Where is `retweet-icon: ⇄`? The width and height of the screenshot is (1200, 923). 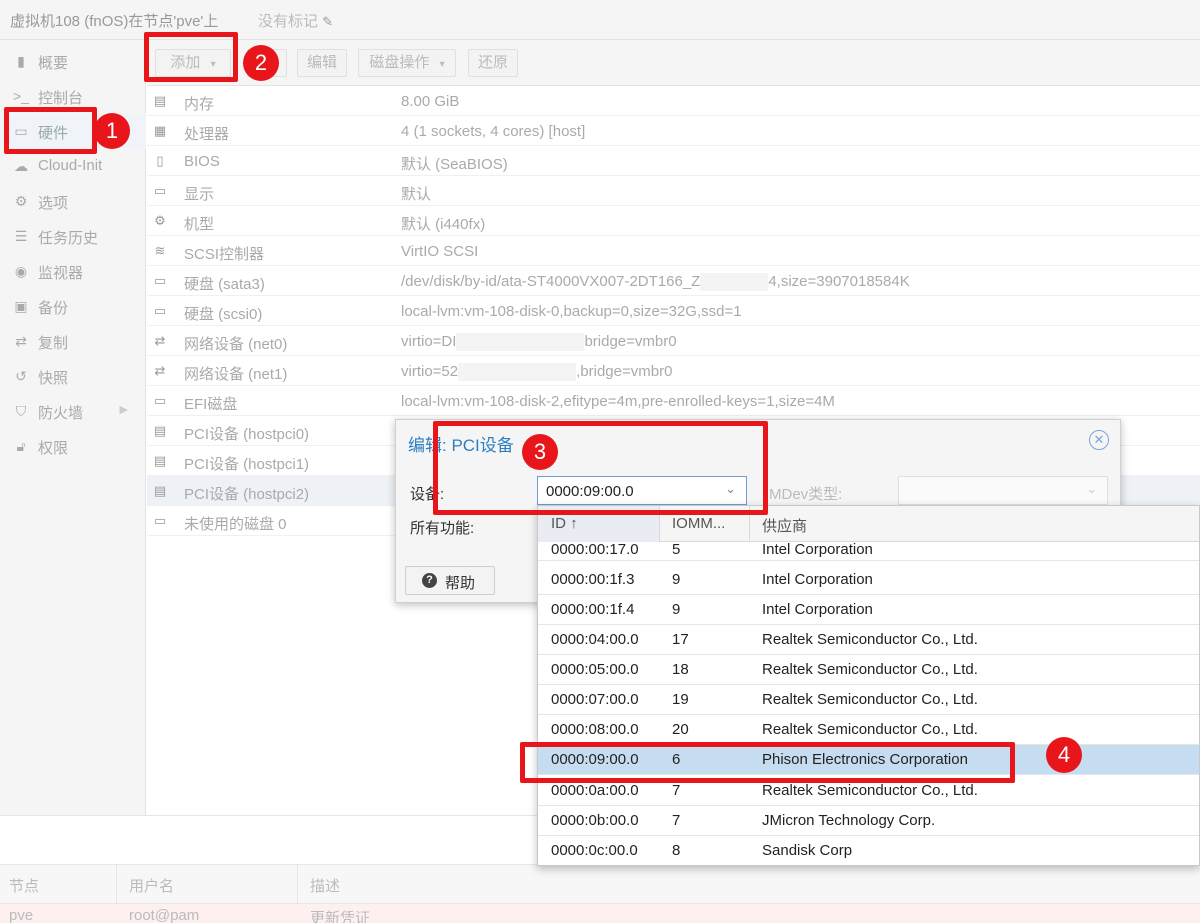 retweet-icon: ⇄ is located at coordinates (21, 341).